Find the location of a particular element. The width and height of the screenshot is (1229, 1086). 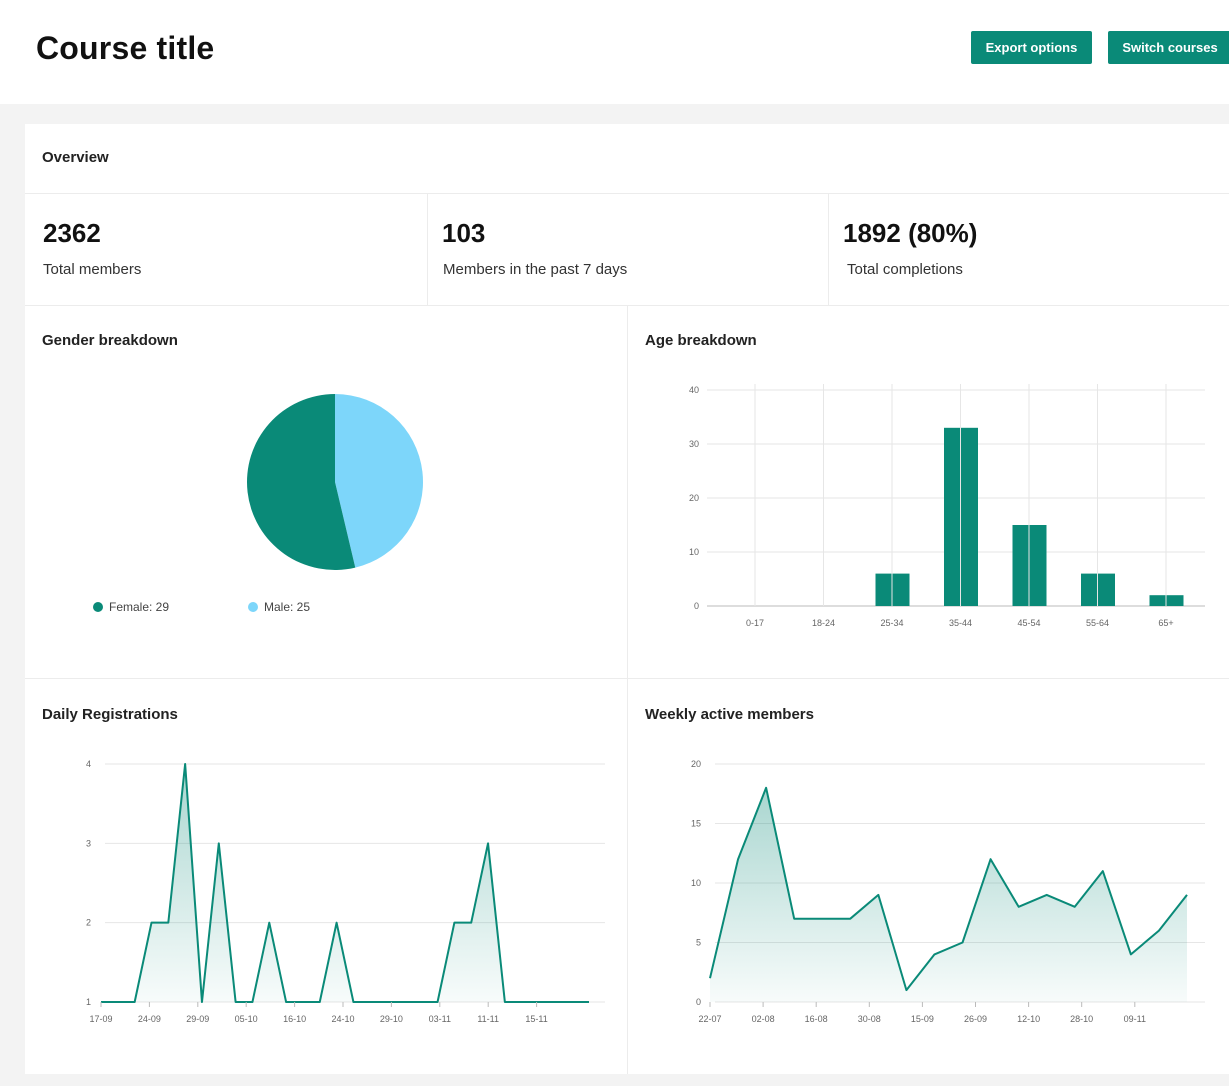

x-tick-label: 55-64 is located at coordinates (1097, 623).